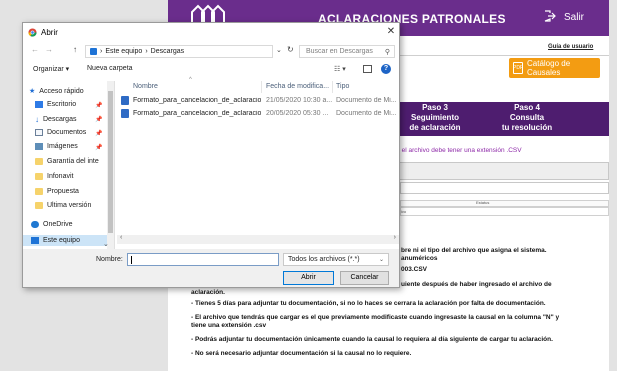 This screenshot has height=371, width=617. Describe the element at coordinates (395, 237) in the screenshot. I see `scroll-right-icon: ›` at that location.